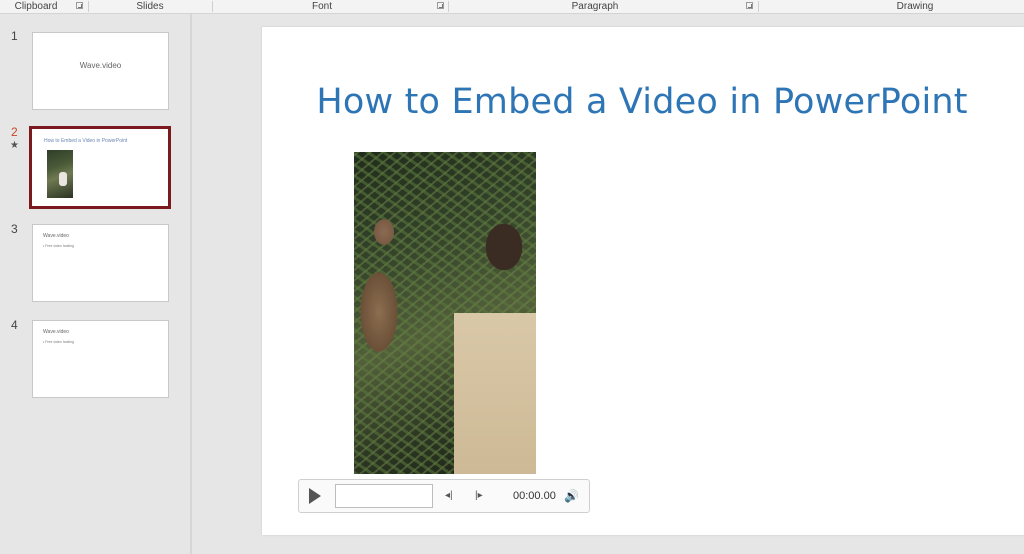  I want to click on volume-icon: 🔊, so click(571, 496).